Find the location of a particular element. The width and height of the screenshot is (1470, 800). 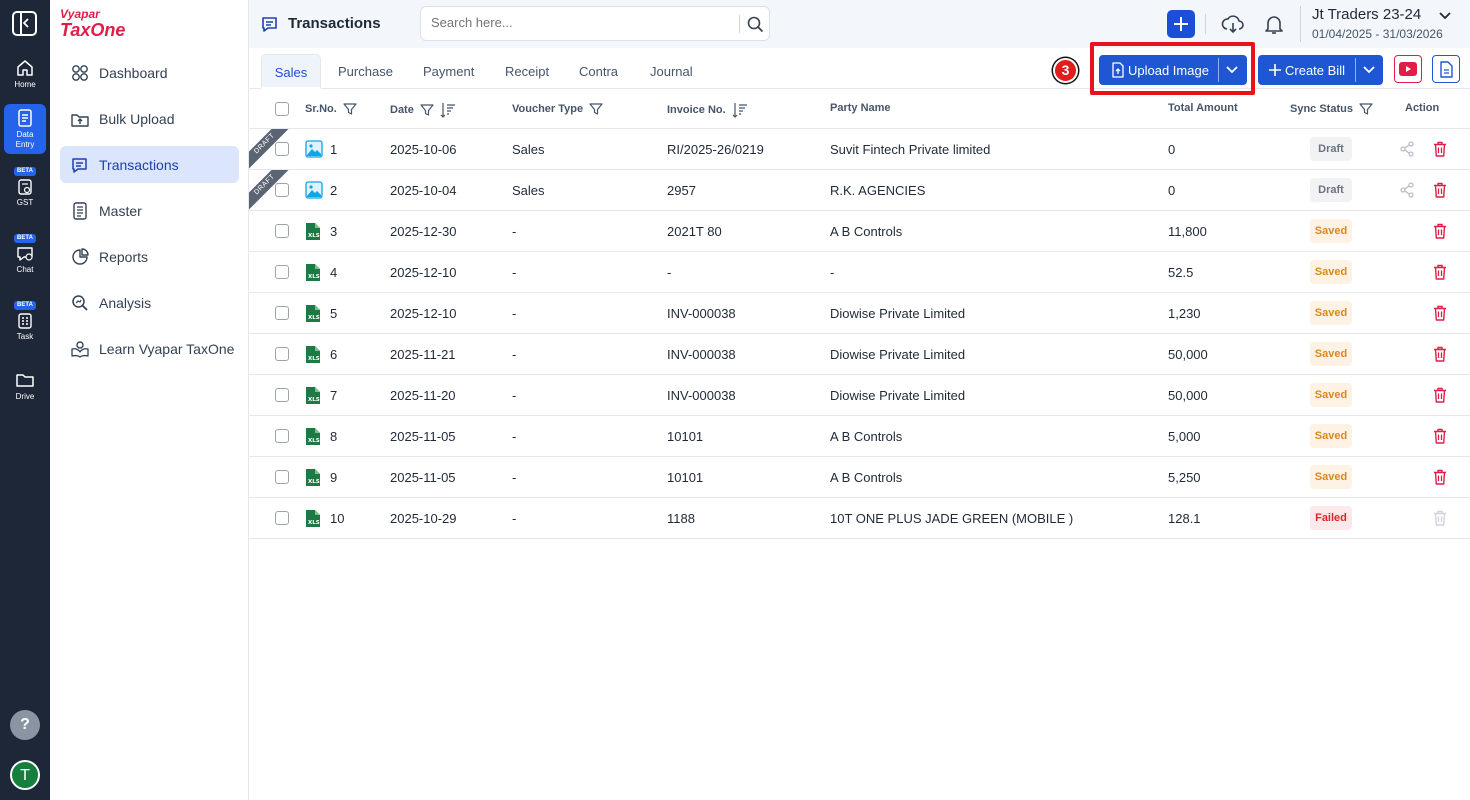

create-bill-button: Create Bill is located at coordinates (1320, 70).